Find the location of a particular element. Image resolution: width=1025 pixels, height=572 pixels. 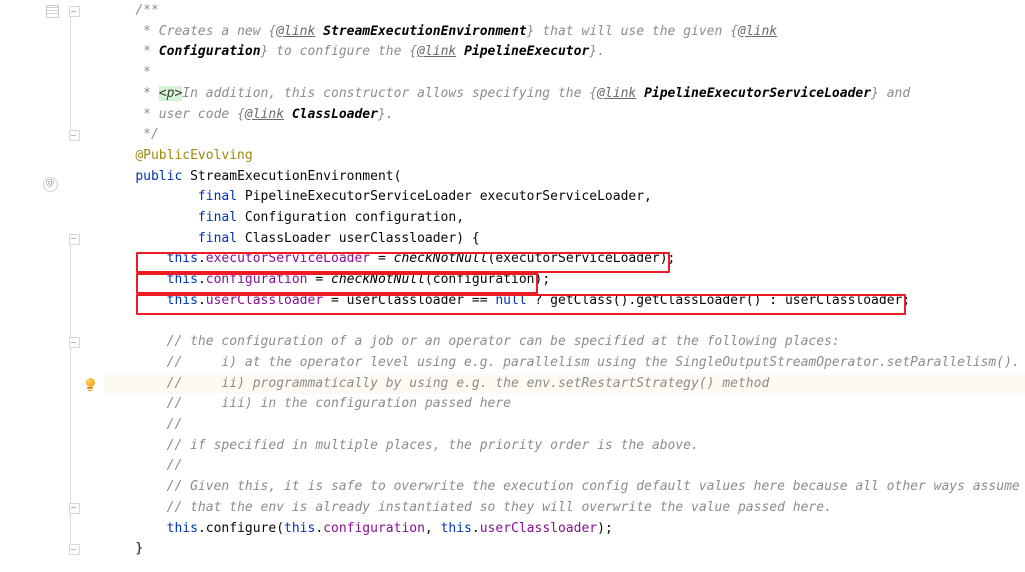

code-line-216: 216 @PublicEvolving is located at coordinates (512, 156).